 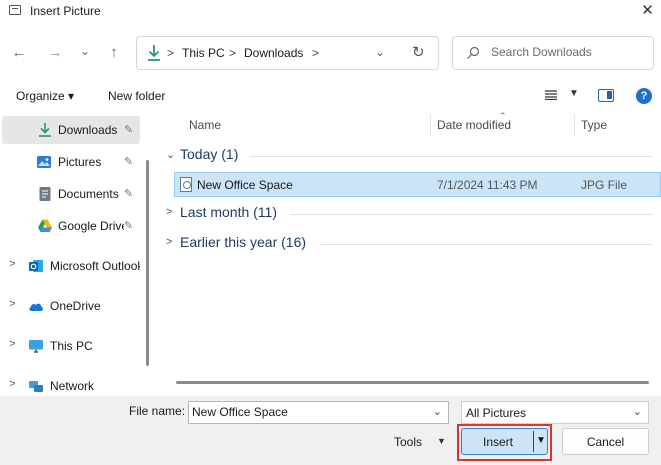 I want to click on sidebar-item-network: > Network, so click(x=70, y=384).